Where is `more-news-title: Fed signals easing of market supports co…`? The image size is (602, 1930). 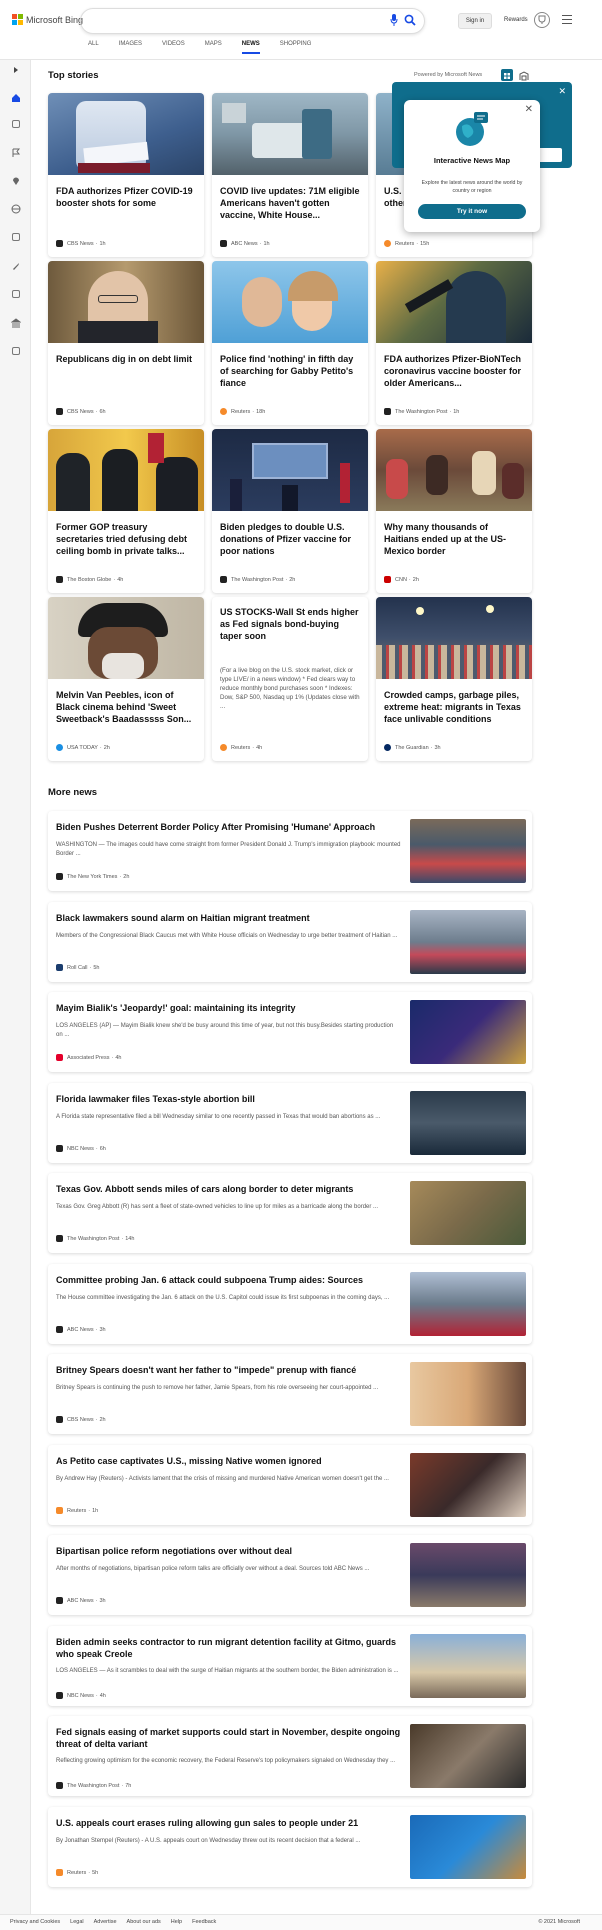 more-news-title: Fed signals easing of market supports co… is located at coordinates (228, 1738).